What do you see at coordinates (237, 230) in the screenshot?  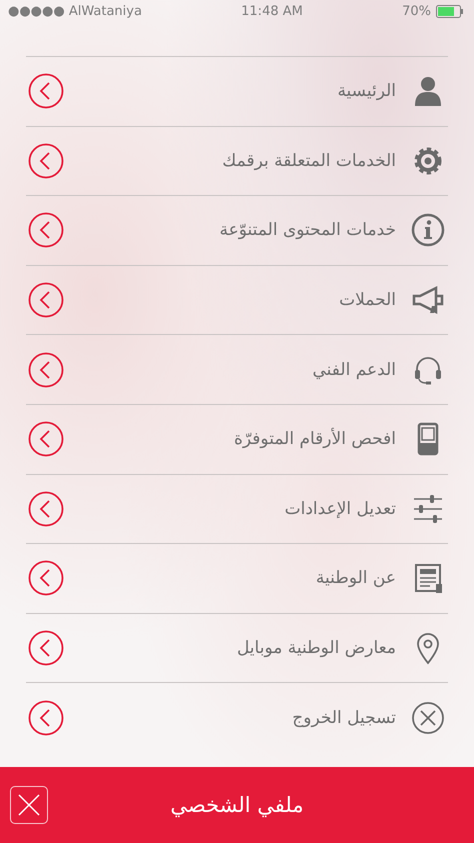 I see `menu-item: خدمات المحتوى المتنوّعة` at bounding box center [237, 230].